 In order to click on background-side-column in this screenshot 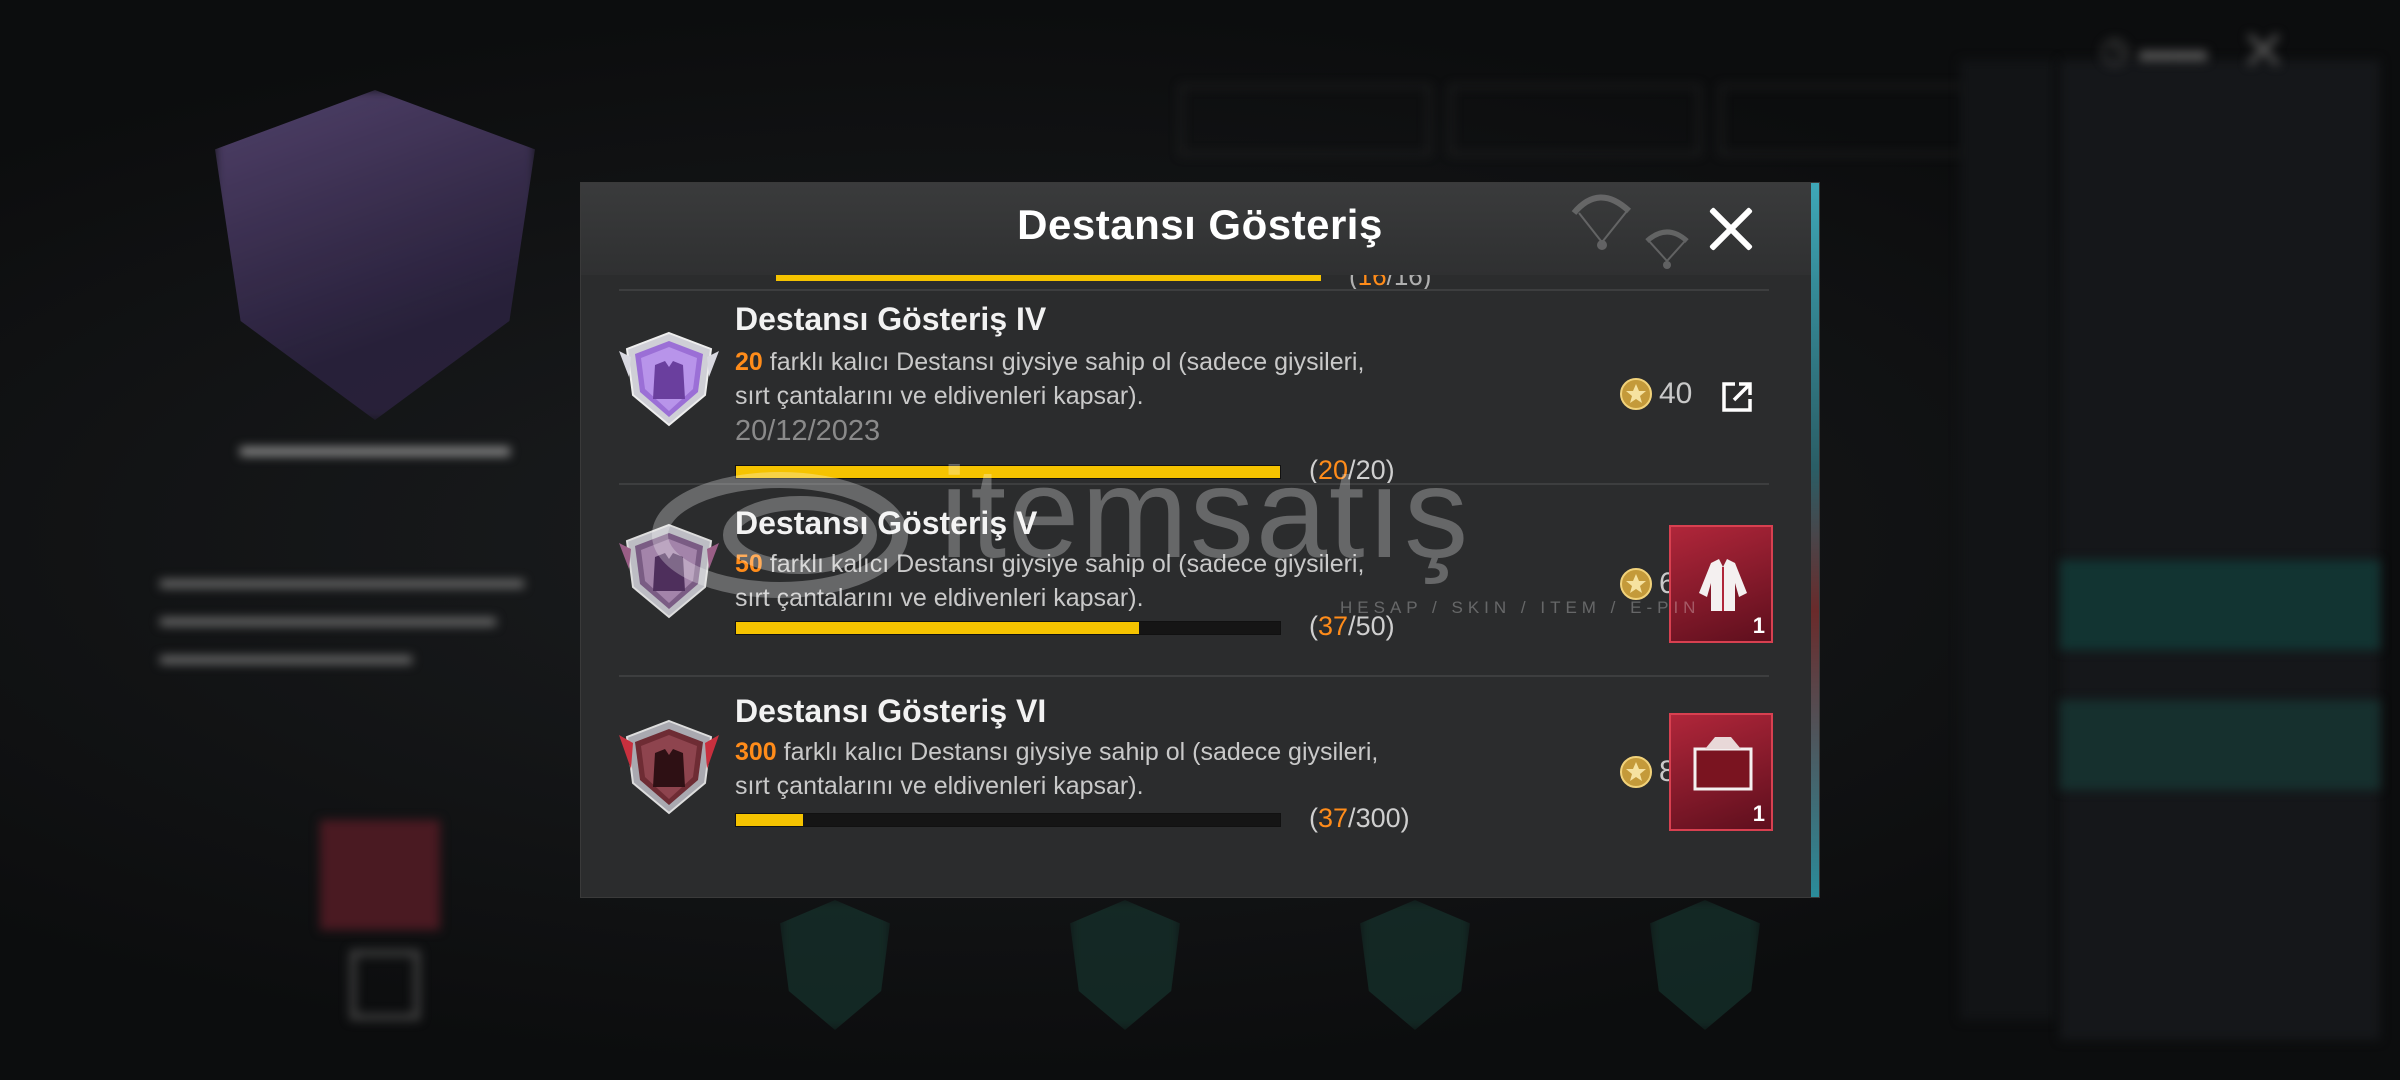, I will do `click(2007, 540)`.